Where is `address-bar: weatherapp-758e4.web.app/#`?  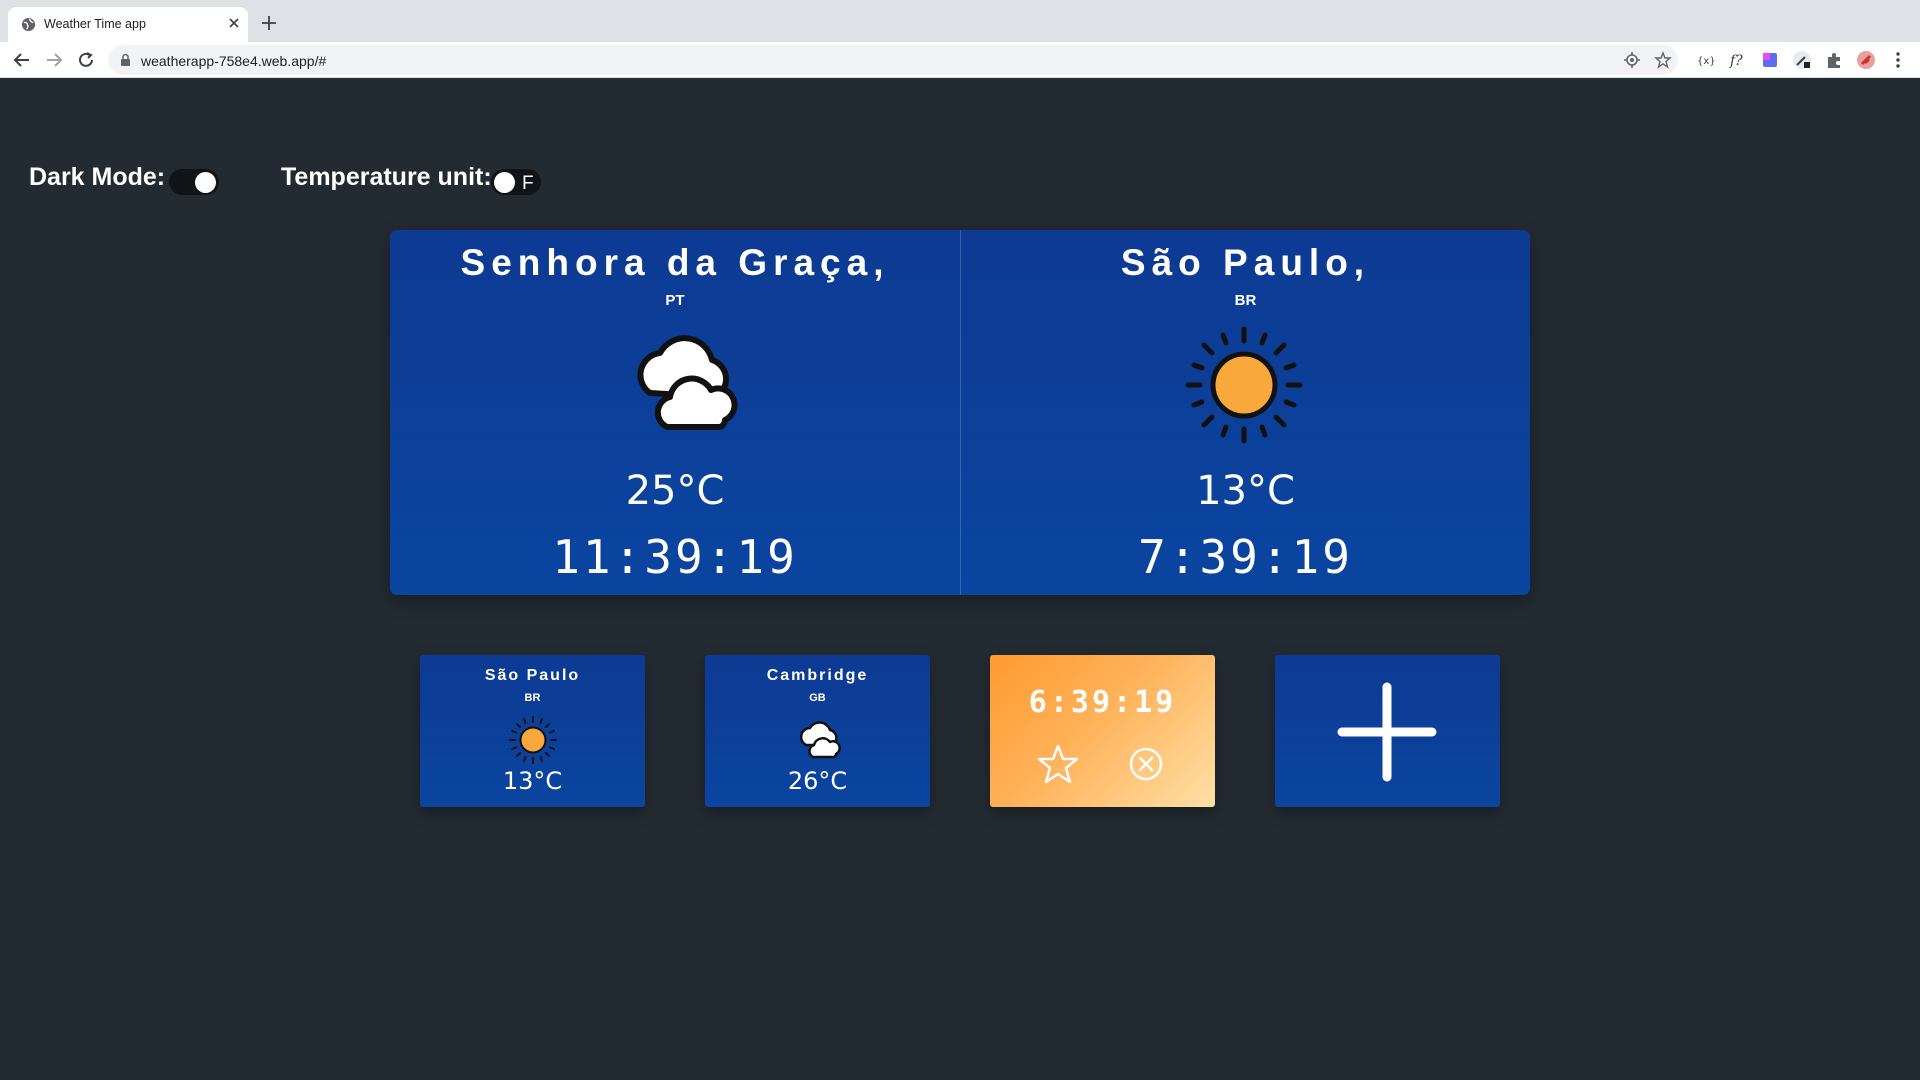 address-bar: weatherapp-758e4.web.app/# is located at coordinates (893, 60).